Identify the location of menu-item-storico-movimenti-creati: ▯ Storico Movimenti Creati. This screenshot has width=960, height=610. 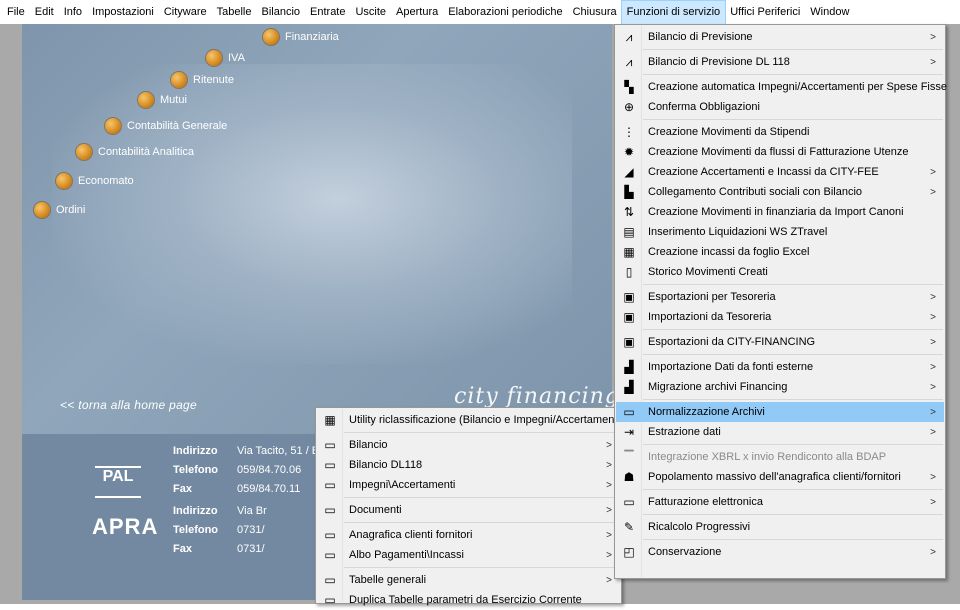
(780, 272).